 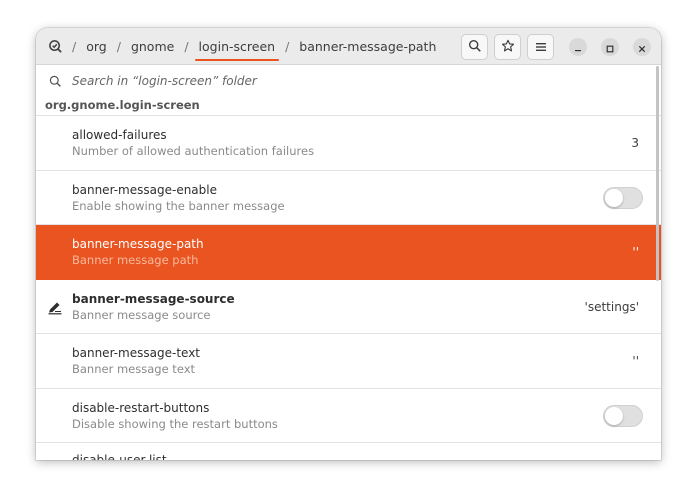 What do you see at coordinates (136, 353) in the screenshot?
I see `key-name: banner-message-text` at bounding box center [136, 353].